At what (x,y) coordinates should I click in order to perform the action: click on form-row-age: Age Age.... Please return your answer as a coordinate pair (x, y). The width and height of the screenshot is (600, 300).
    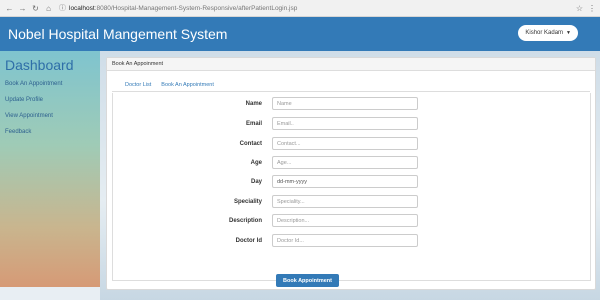
    Looking at the image, I should click on (265, 162).